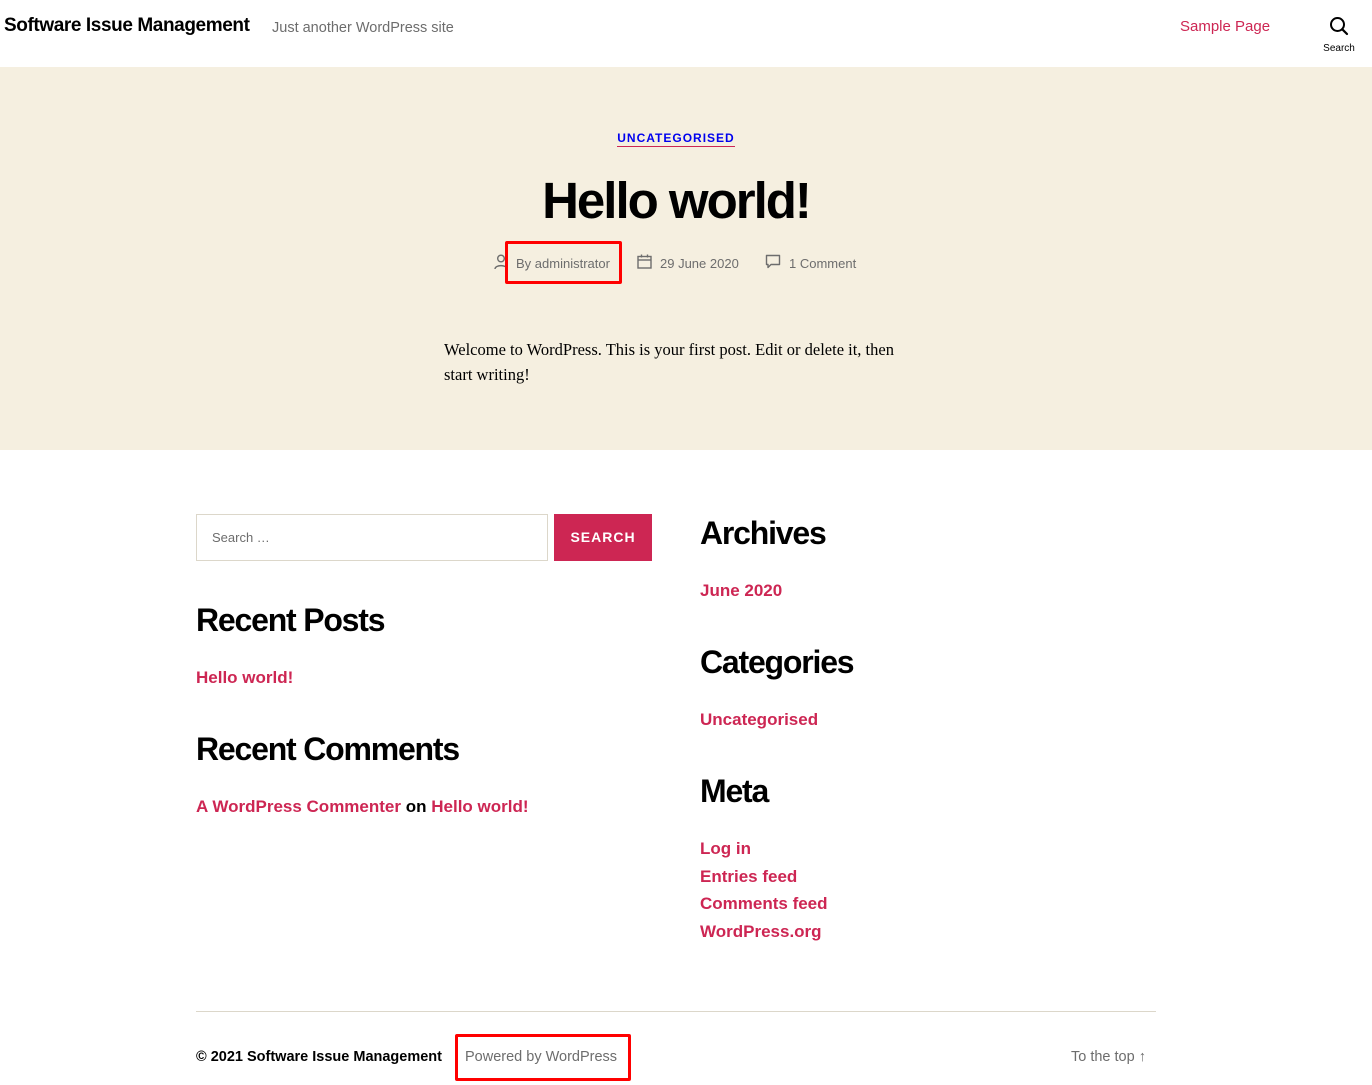 This screenshot has width=1372, height=1085. Describe the element at coordinates (725, 849) in the screenshot. I see `meta-link-log-in: Log in` at that location.